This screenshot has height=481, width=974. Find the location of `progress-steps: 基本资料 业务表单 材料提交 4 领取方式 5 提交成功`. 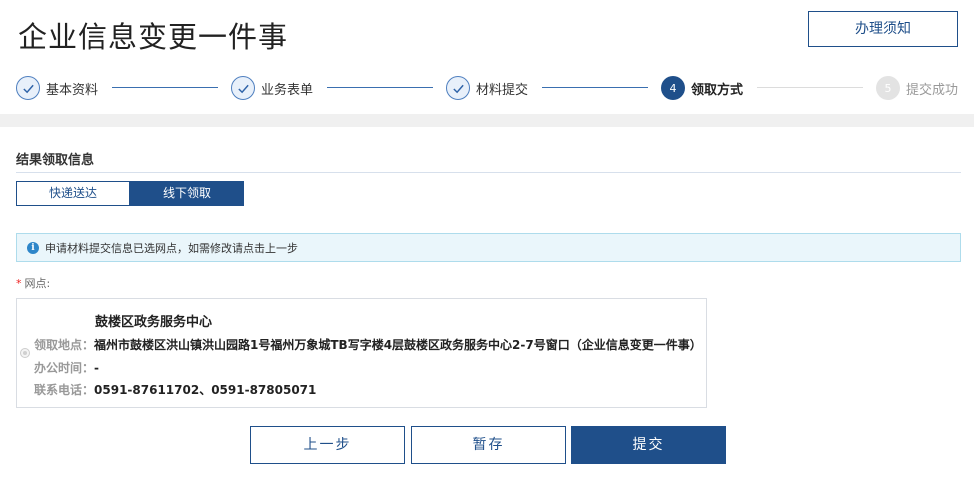

progress-steps: 基本资料 业务表单 材料提交 4 领取方式 5 提交成功 is located at coordinates (487, 88).